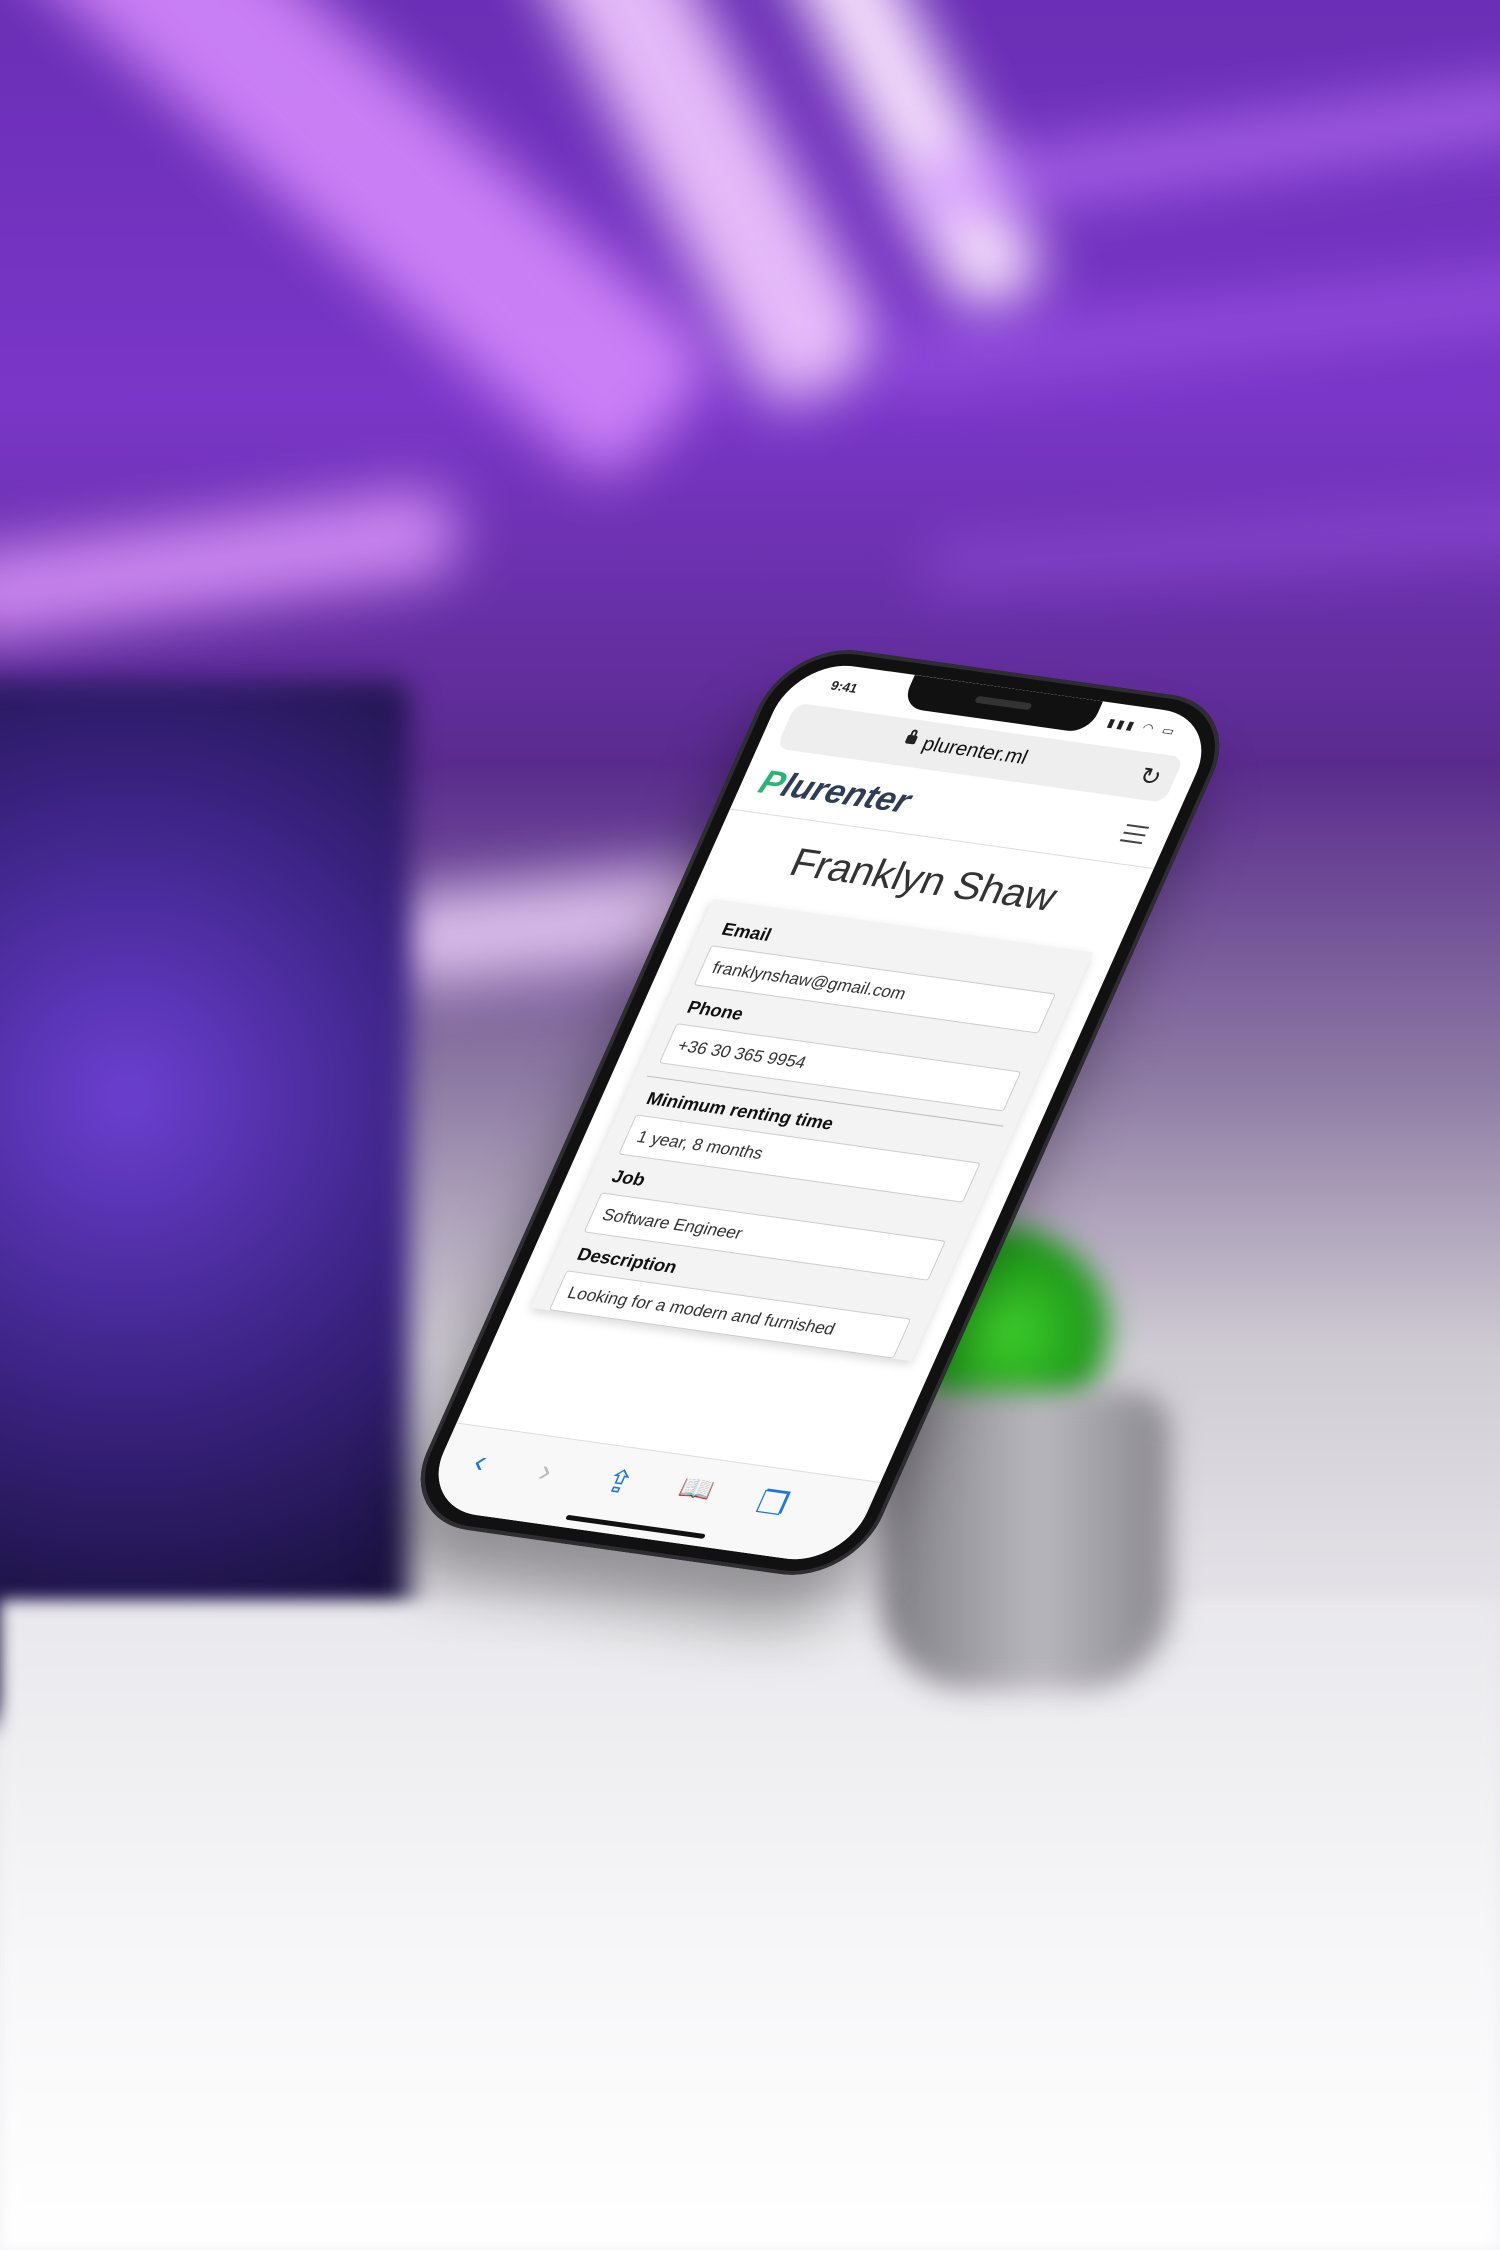  Describe the element at coordinates (1133, 836) in the screenshot. I see `hamburger-menu-icon` at that location.